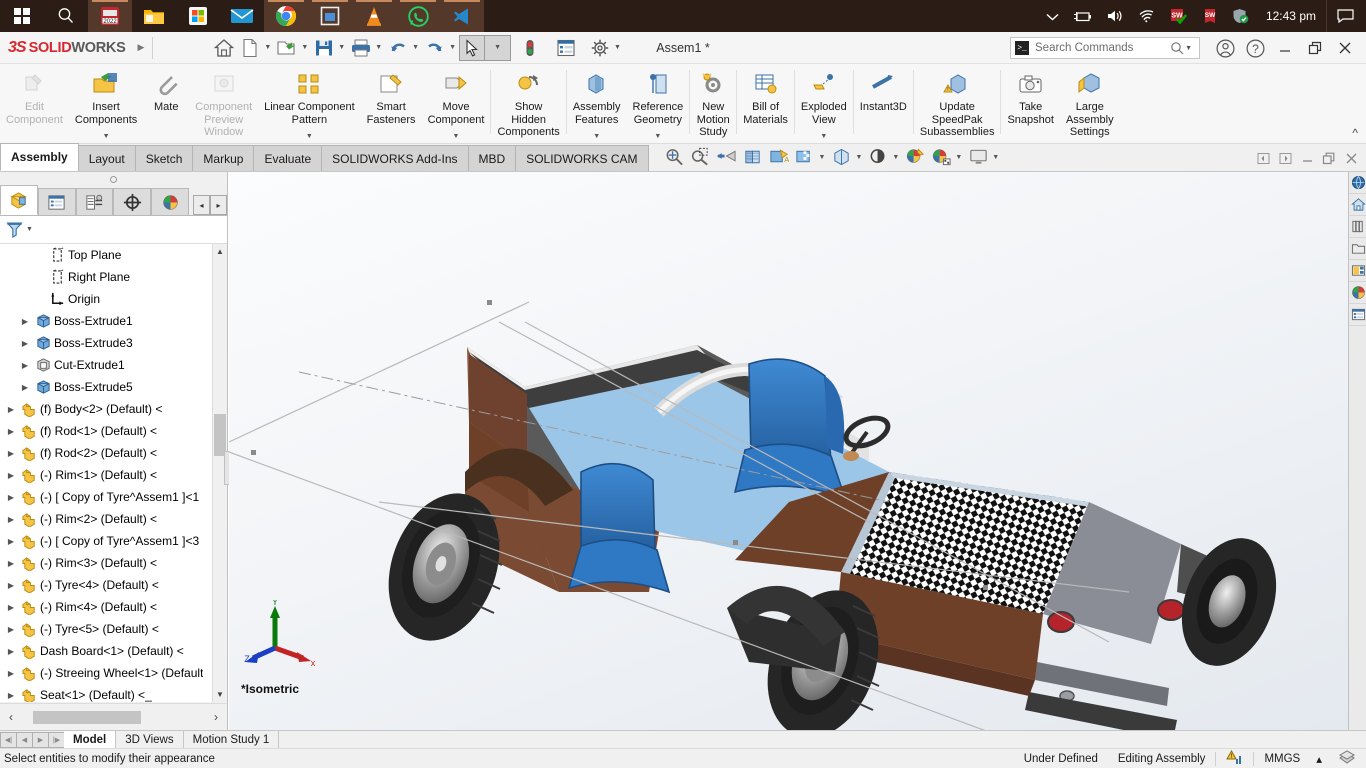 The image size is (1366, 768). What do you see at coordinates (823, 136) in the screenshot?
I see `ribbon-dropdown-exploded-view: ▼` at bounding box center [823, 136].